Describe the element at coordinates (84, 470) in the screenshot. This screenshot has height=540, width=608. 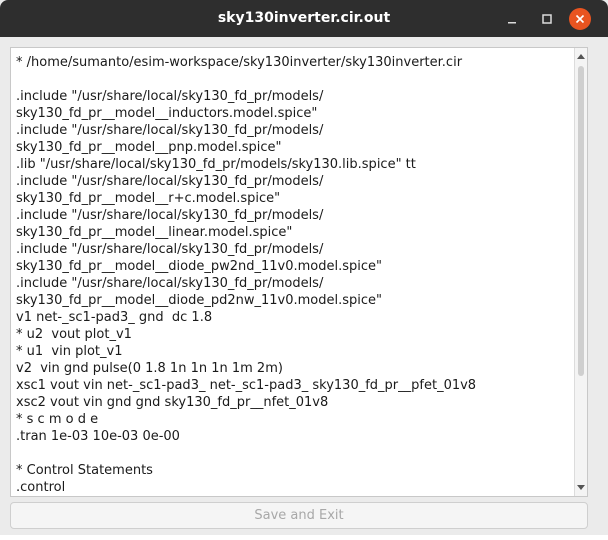
I see `text-line: * Control Statements` at that location.